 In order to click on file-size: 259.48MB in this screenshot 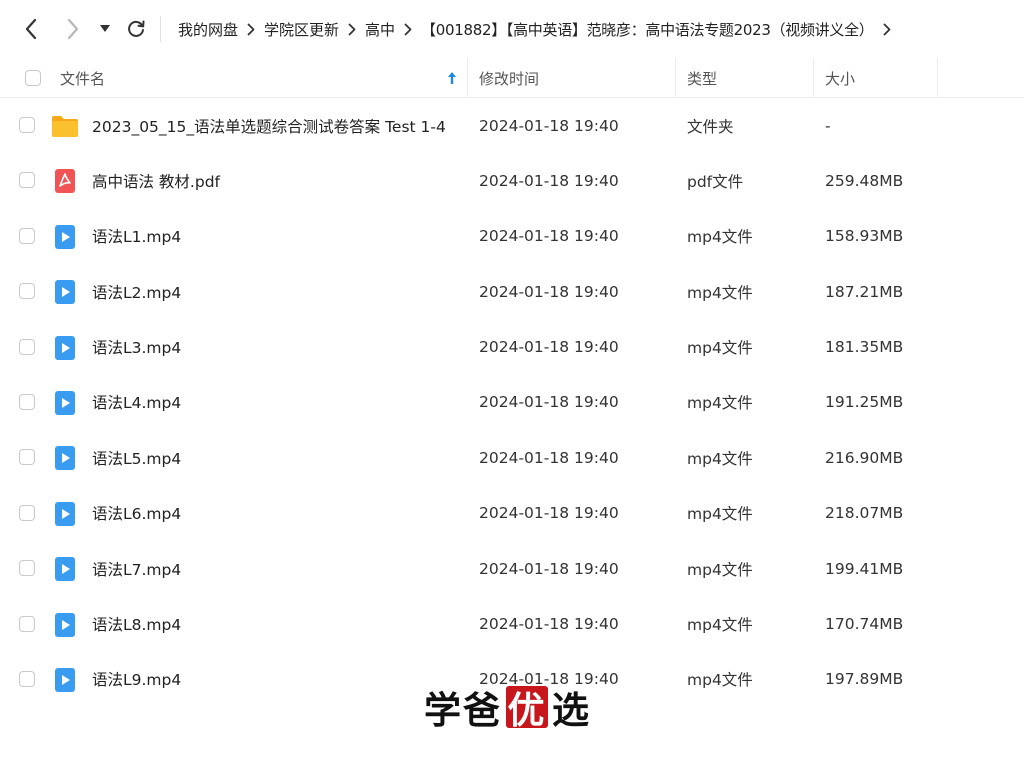, I will do `click(864, 180)`.